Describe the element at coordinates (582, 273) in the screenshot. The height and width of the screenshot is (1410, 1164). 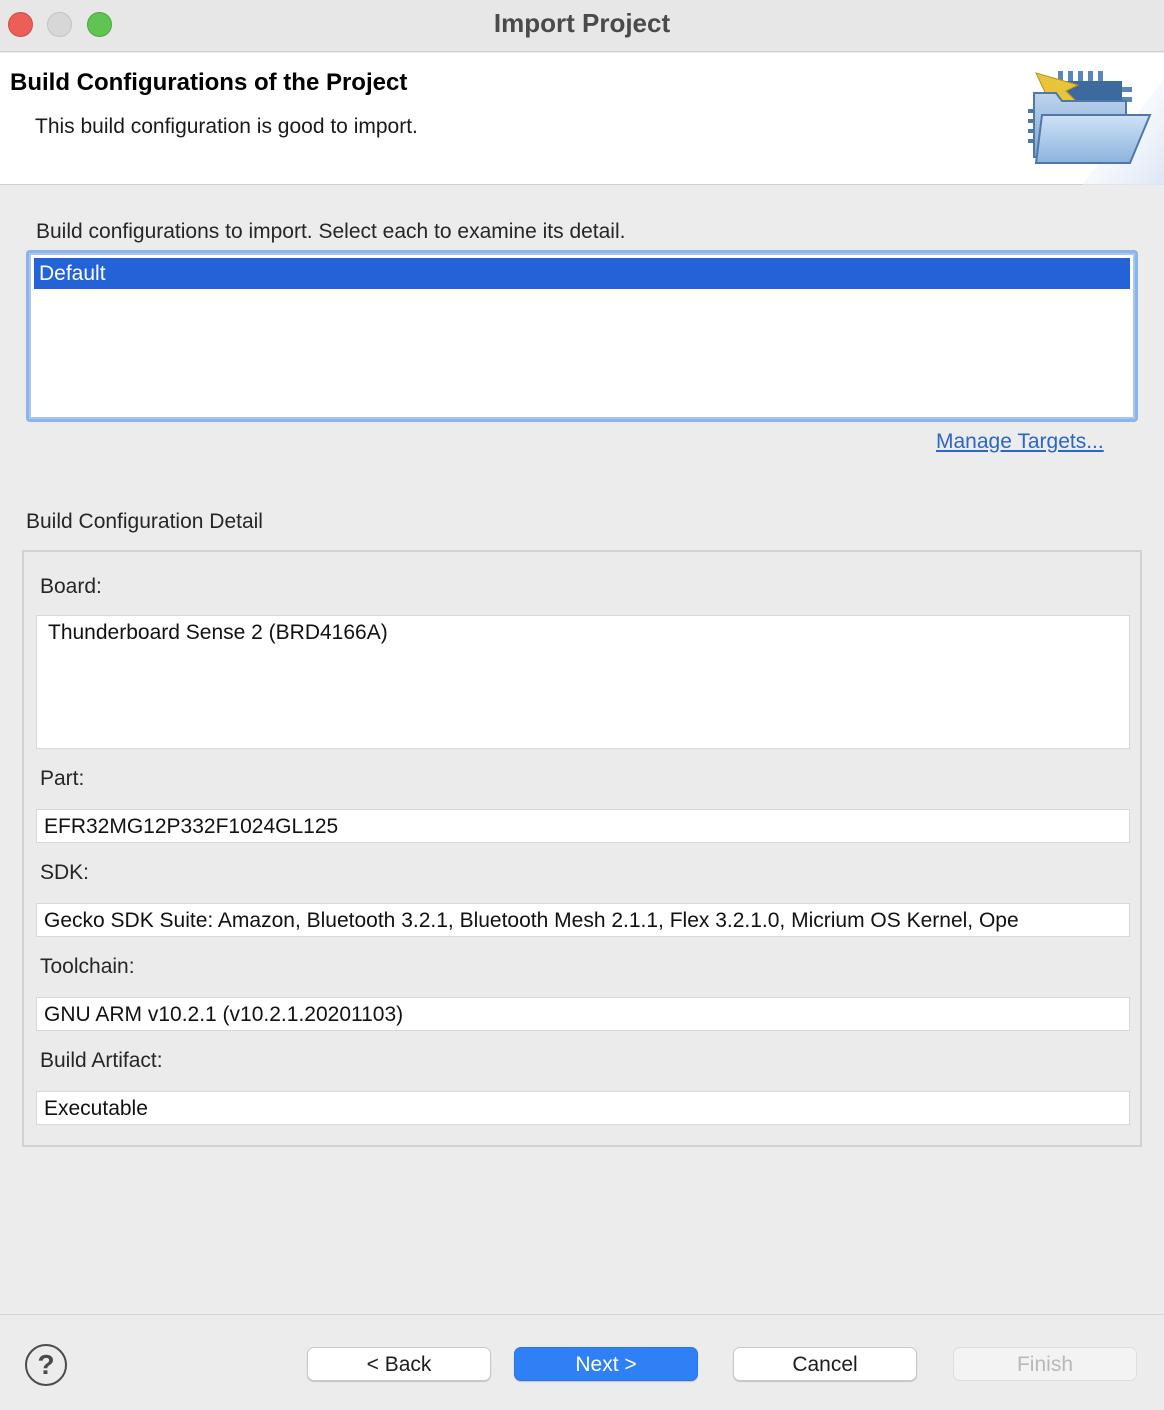
I see `list-item-default: Default` at that location.